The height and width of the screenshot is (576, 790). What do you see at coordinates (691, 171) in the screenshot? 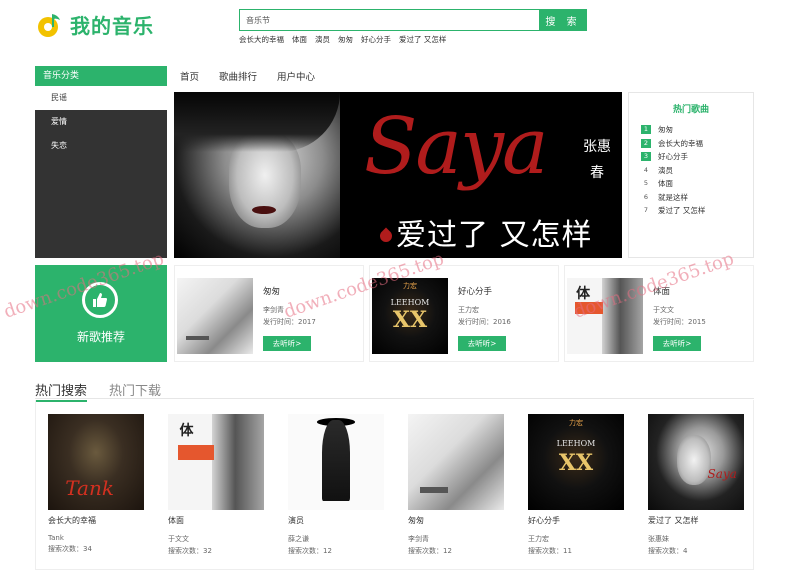
I see `hot-song-item: 4 演员` at bounding box center [691, 171].